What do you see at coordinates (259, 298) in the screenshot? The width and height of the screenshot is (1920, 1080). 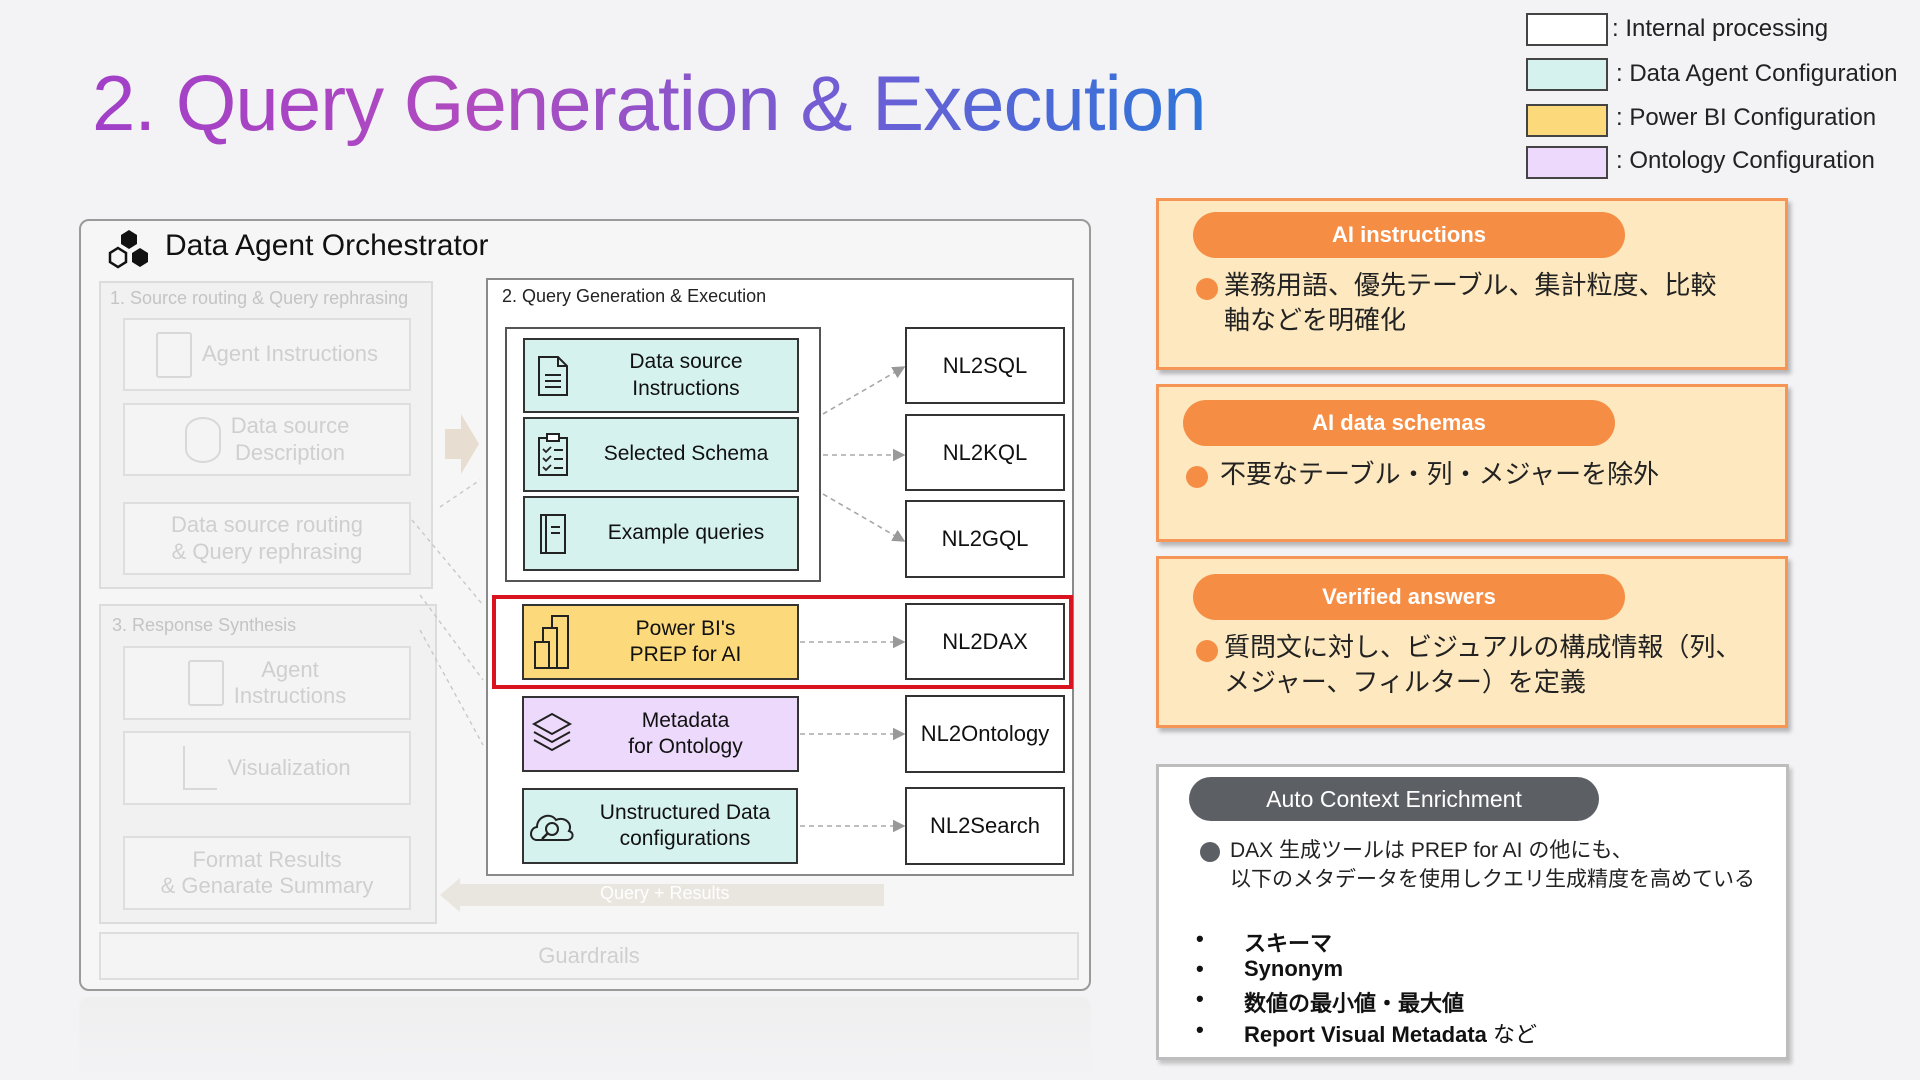 I see `source-routing-heading: 1. Source routing & Query rephrasing` at bounding box center [259, 298].